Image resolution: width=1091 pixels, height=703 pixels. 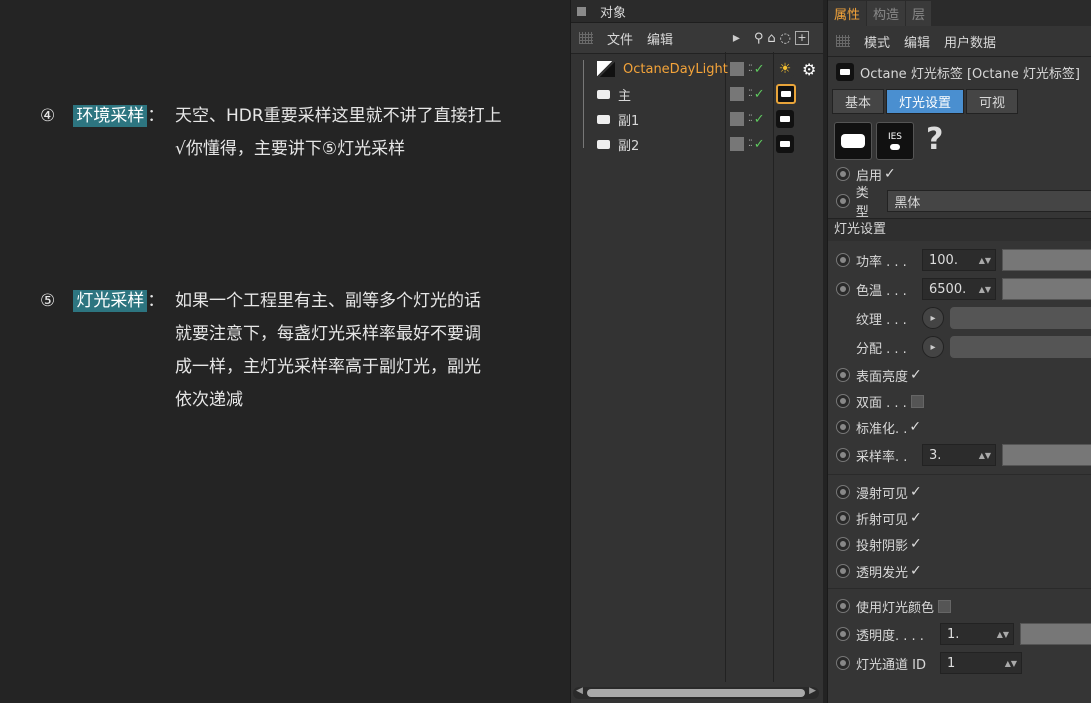 What do you see at coordinates (890, 174) in the screenshot?
I see `enable-checkbox: ✓` at bounding box center [890, 174].